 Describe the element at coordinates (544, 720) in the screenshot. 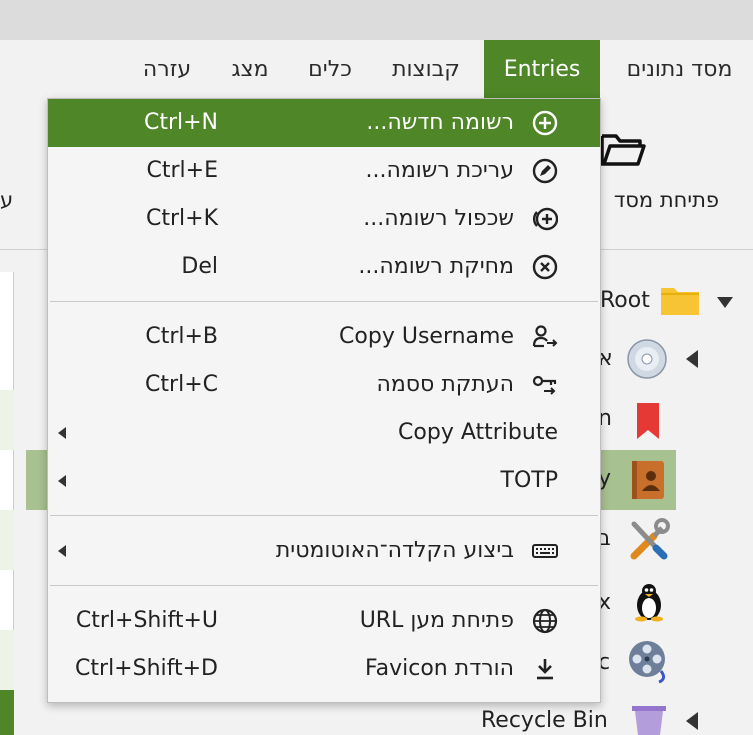

I see `tree-recycle-bin-label: Recycle Bin` at that location.